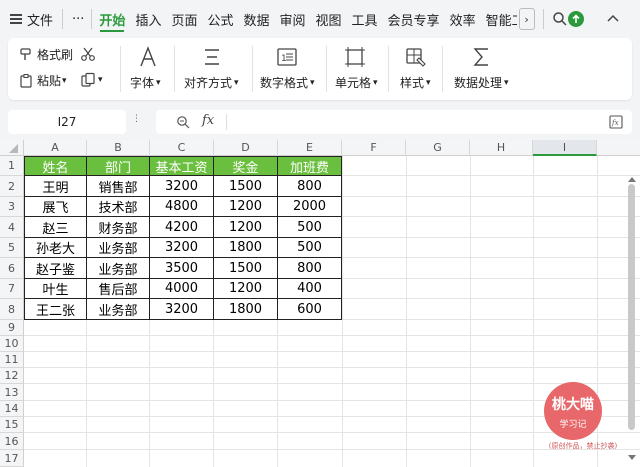 The image size is (640, 467). What do you see at coordinates (78, 19) in the screenshot?
I see `more-menu: ···` at bounding box center [78, 19].